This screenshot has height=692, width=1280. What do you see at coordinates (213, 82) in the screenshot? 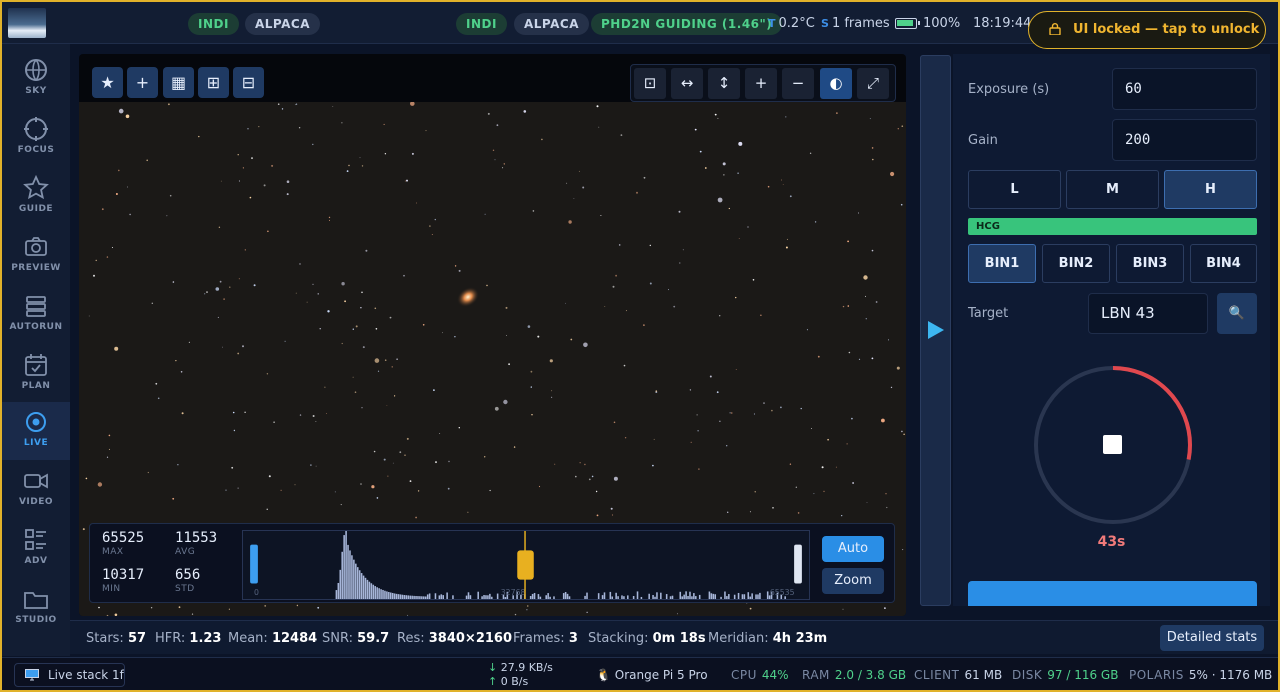
I see `split-tool-button: ⊞` at bounding box center [213, 82].